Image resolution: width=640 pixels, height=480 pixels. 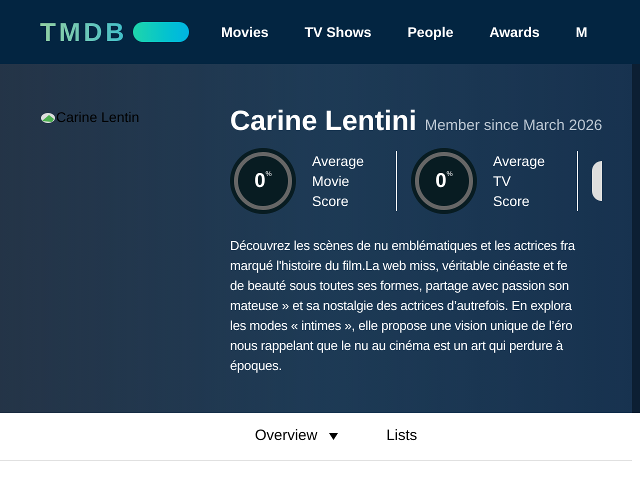 What do you see at coordinates (636, 238) in the screenshot?
I see `scrollbar` at bounding box center [636, 238].